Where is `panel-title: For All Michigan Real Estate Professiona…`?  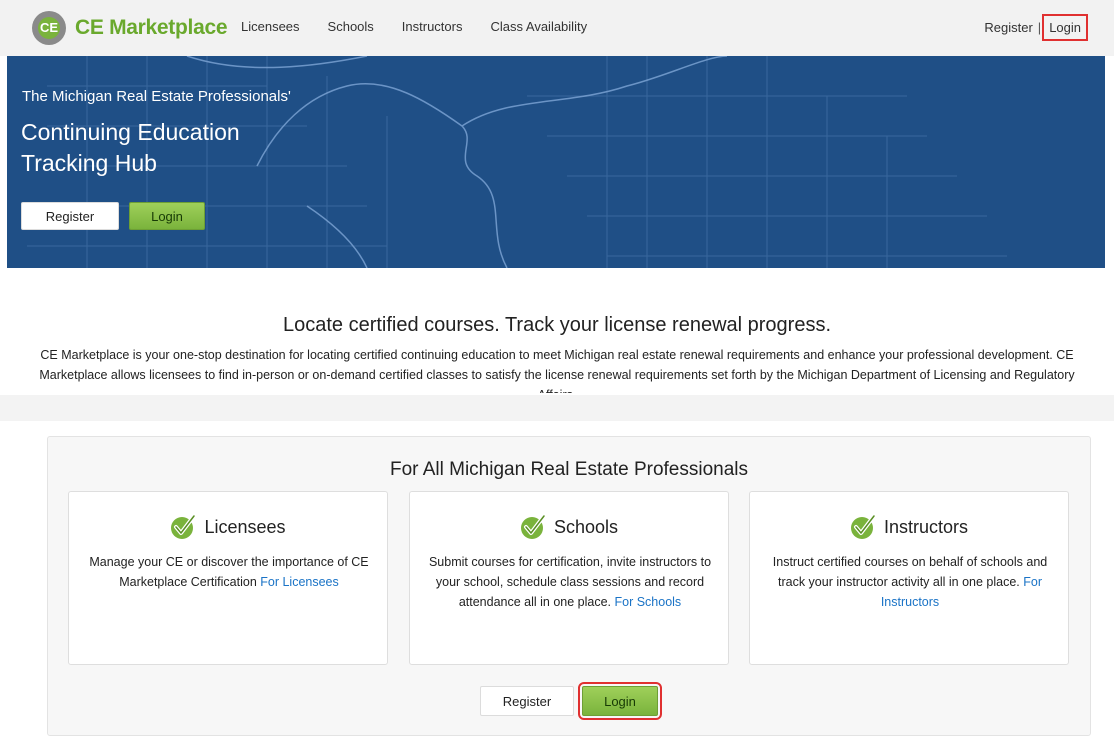 panel-title: For All Michigan Real Estate Professiona… is located at coordinates (569, 469).